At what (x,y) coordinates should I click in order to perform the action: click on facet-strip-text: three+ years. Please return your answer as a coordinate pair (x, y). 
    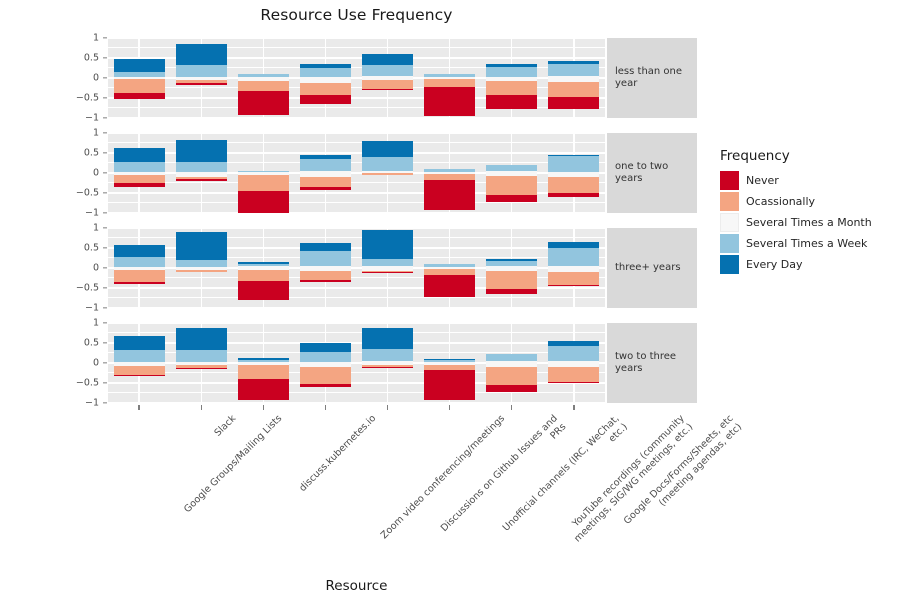
    Looking at the image, I should click on (648, 267).